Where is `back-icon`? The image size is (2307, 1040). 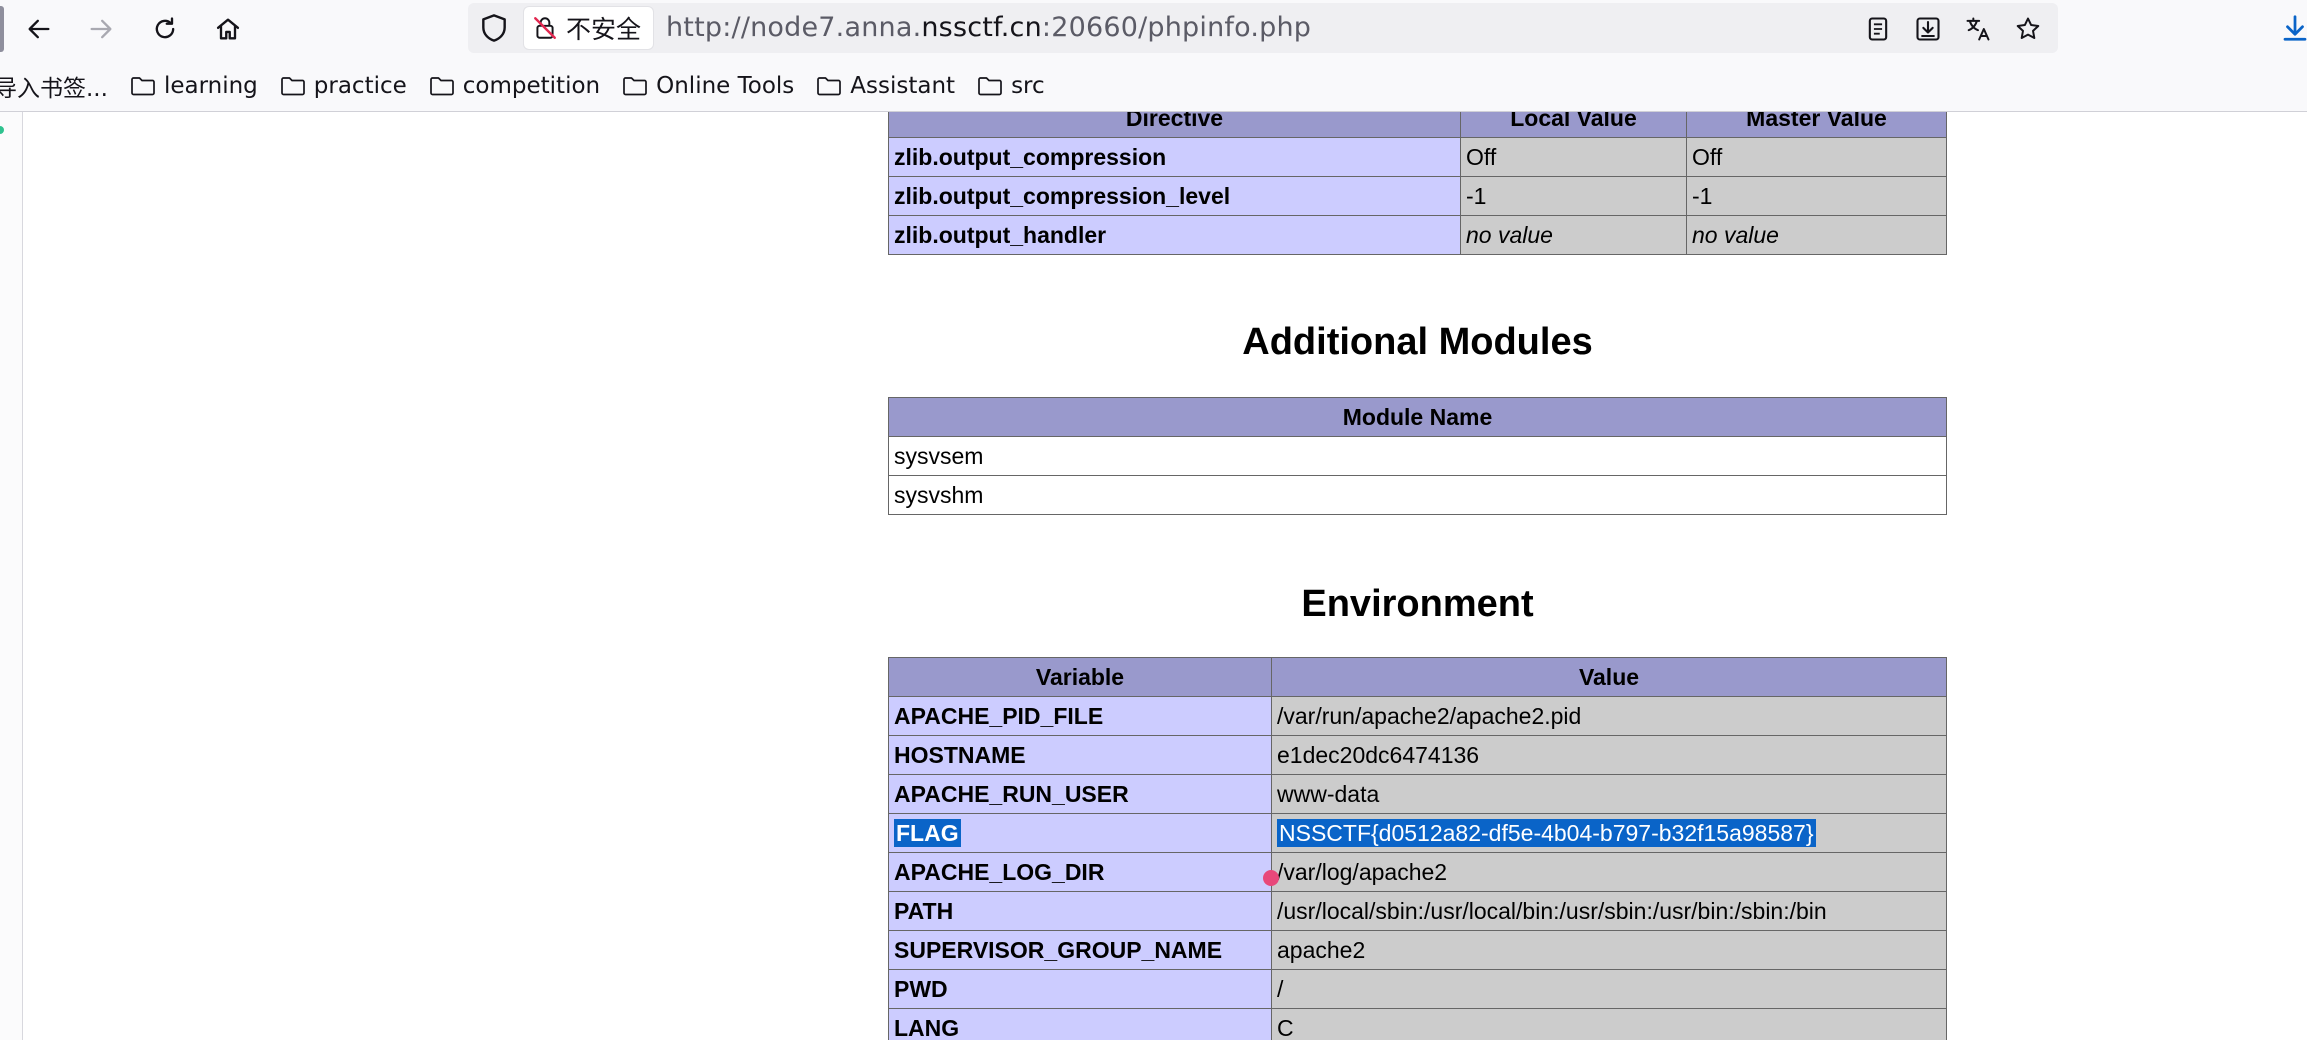 back-icon is located at coordinates (39, 29).